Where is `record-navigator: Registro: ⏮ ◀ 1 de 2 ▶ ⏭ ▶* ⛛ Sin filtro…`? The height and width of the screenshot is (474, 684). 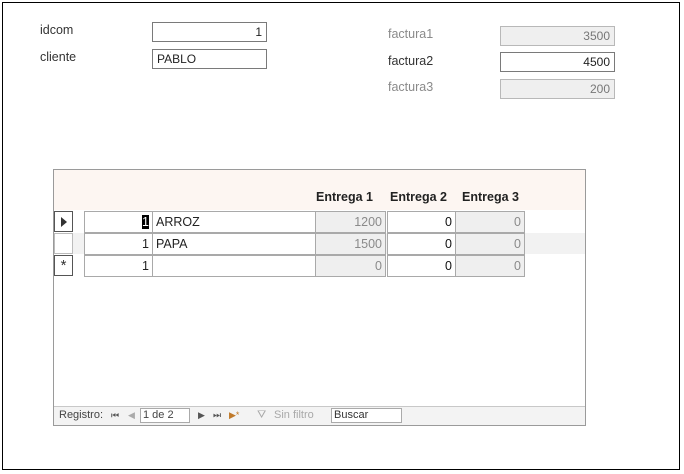
record-navigator: Registro: ⏮ ◀ 1 de 2 ▶ ⏭ ▶* ⛛ Sin filtro… is located at coordinates (319, 415).